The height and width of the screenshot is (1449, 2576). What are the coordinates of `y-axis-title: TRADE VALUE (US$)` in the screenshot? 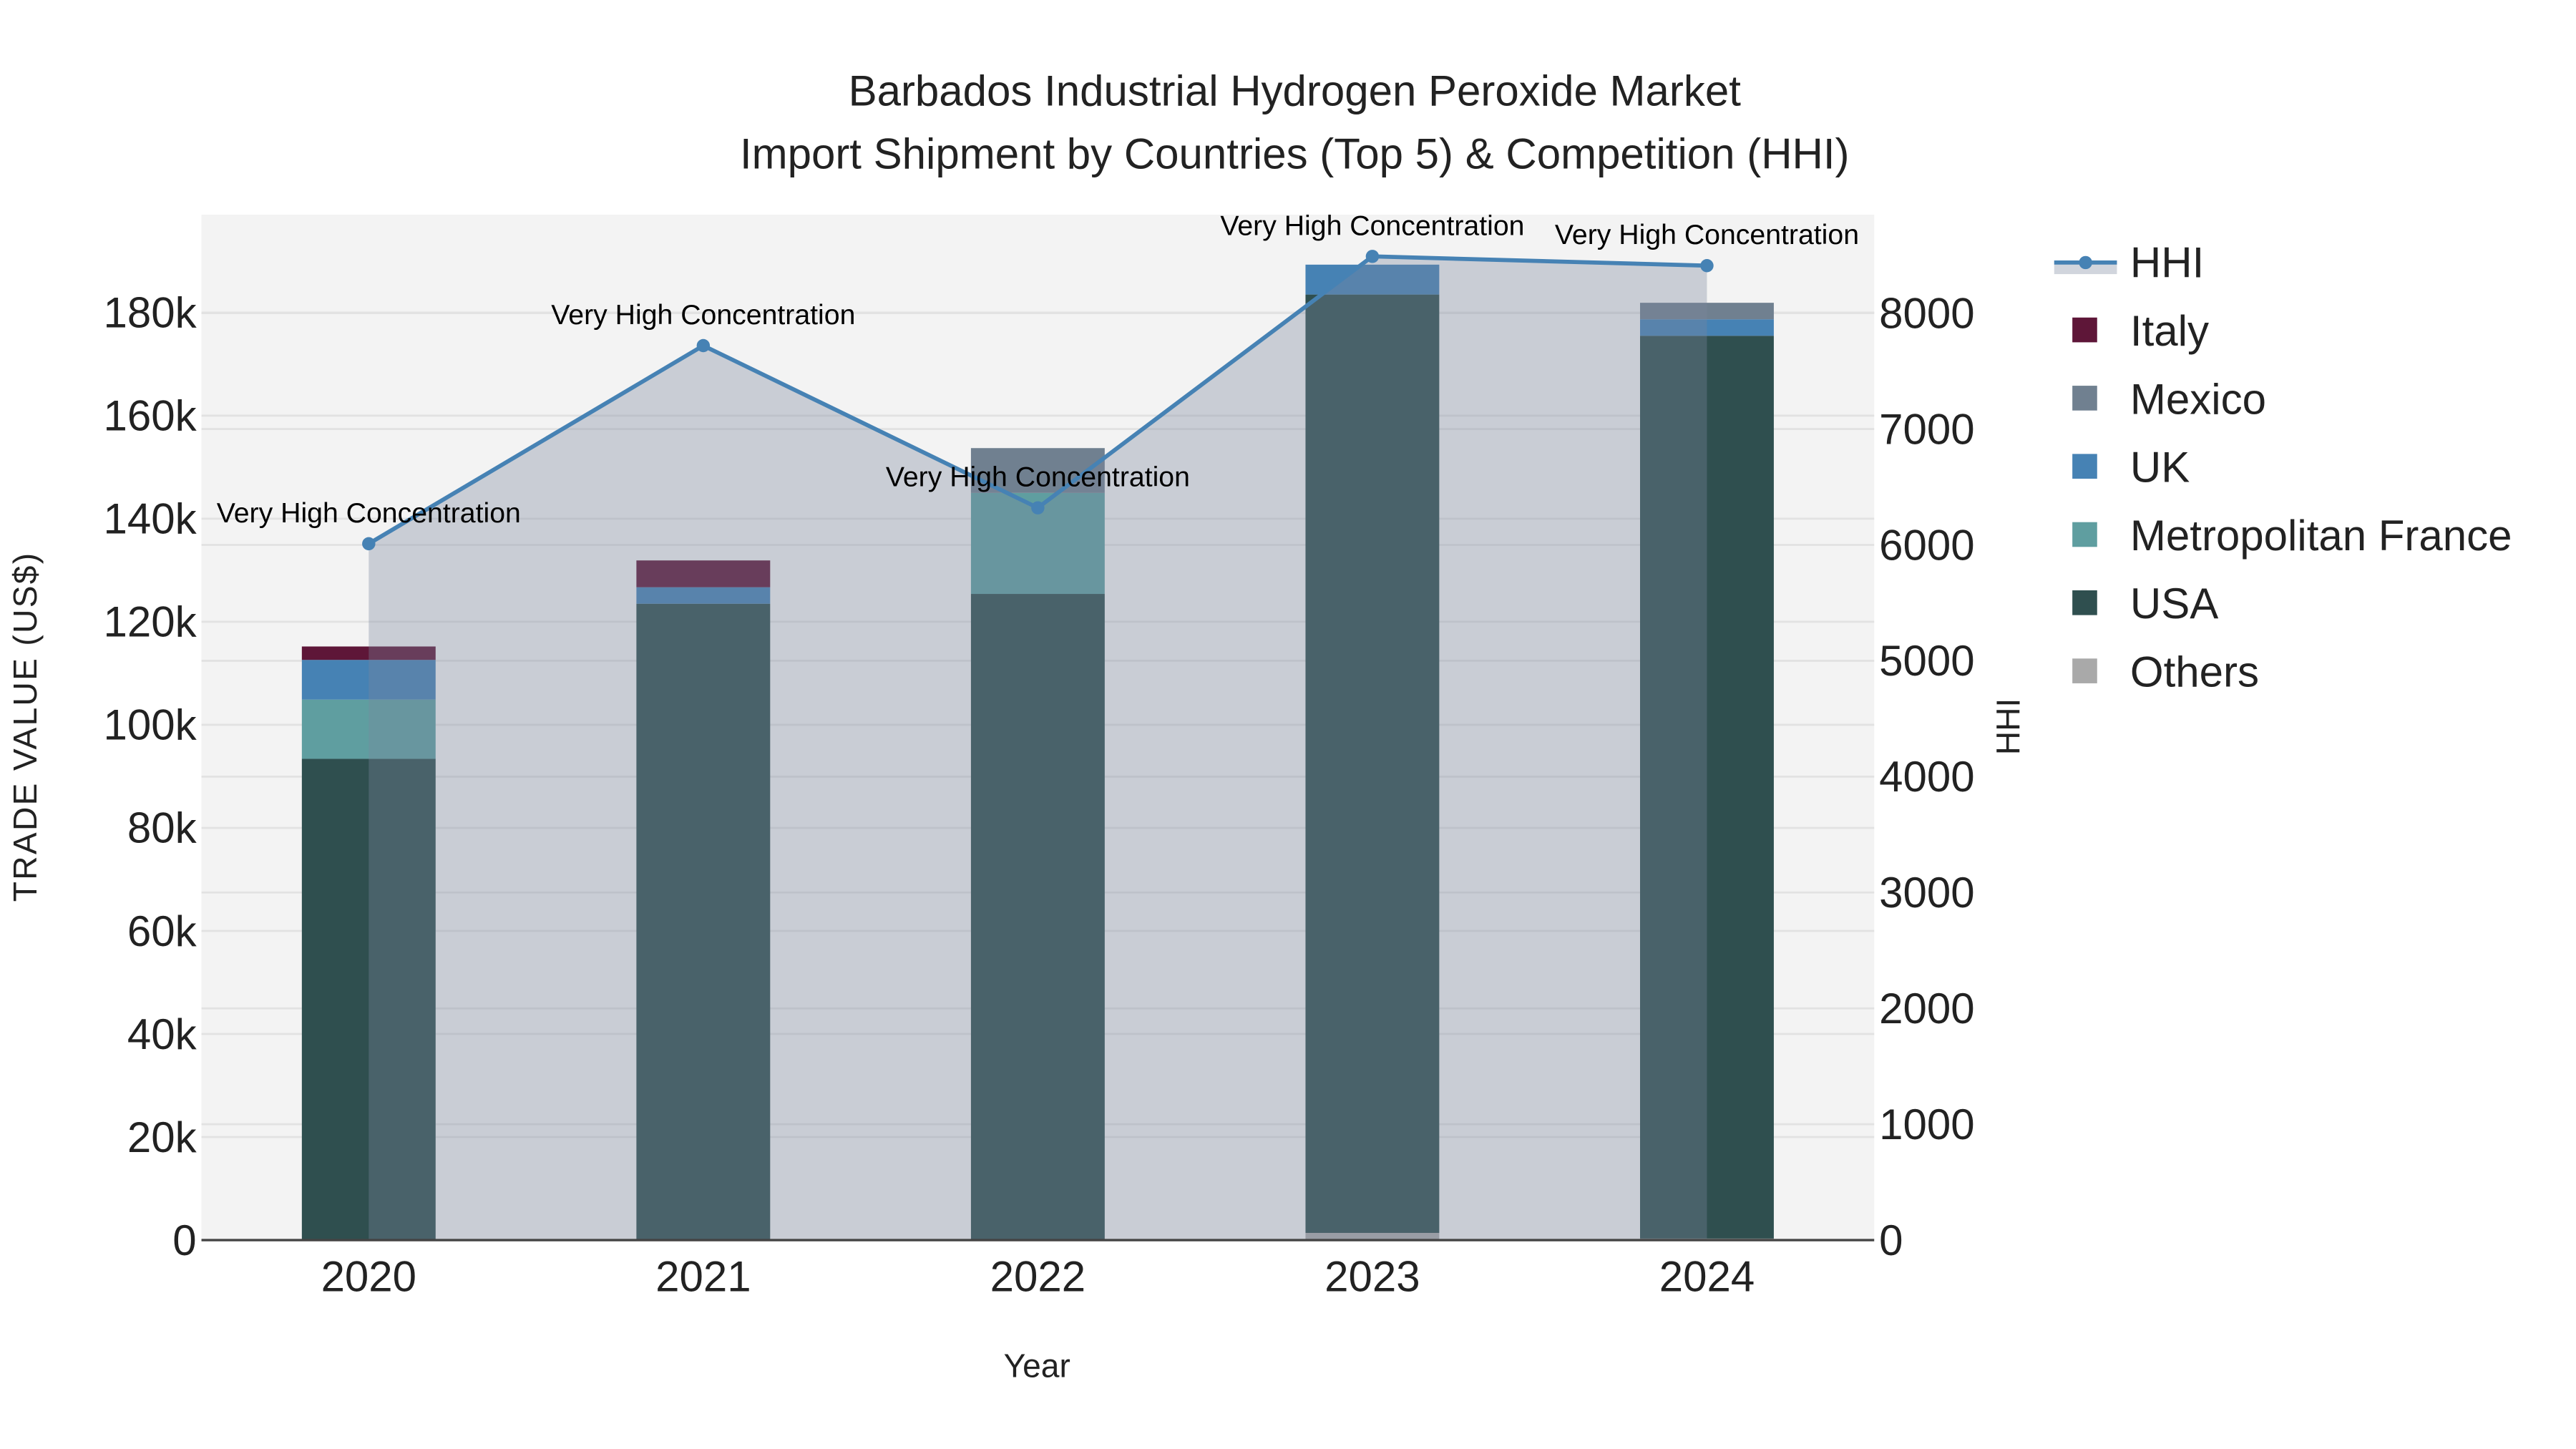 It's located at (25, 727).